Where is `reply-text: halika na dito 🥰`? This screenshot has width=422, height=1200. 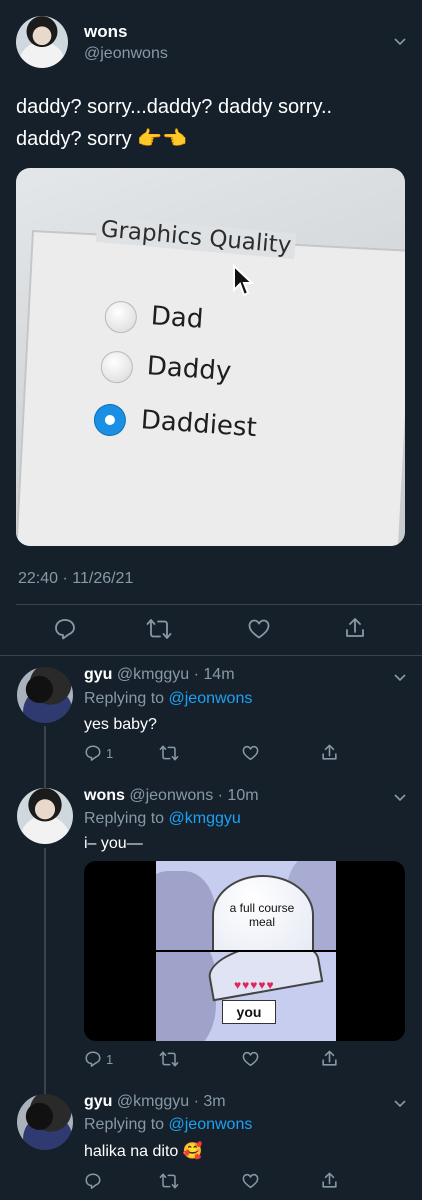
reply-text: halika na dito 🥰 is located at coordinates (143, 1151).